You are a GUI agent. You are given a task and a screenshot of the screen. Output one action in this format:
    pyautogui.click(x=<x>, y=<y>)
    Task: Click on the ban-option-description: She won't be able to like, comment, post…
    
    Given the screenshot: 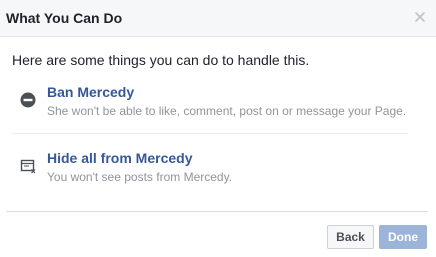 What is the action you would take?
    pyautogui.click(x=227, y=111)
    